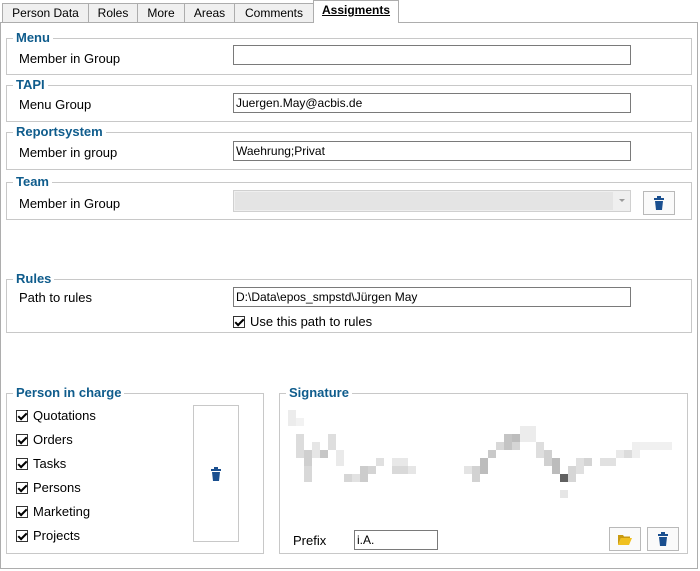 The image size is (700, 571). What do you see at coordinates (70, 203) in the screenshot?
I see `team-member-label: Member in Group` at bounding box center [70, 203].